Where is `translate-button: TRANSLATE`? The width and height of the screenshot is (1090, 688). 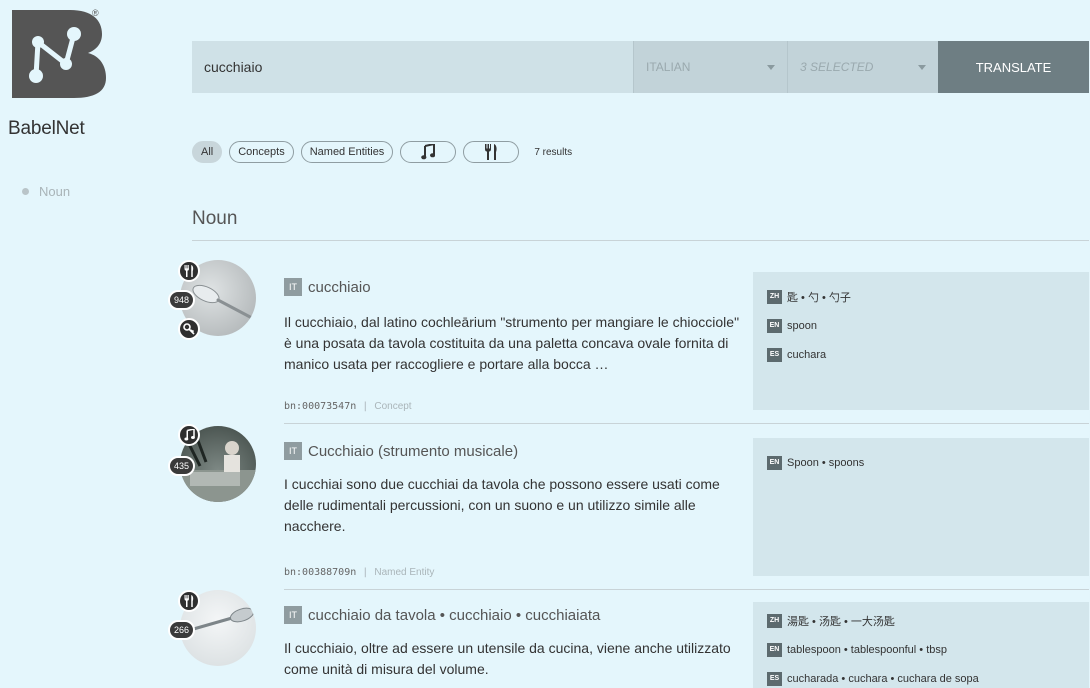 translate-button: TRANSLATE is located at coordinates (1013, 67).